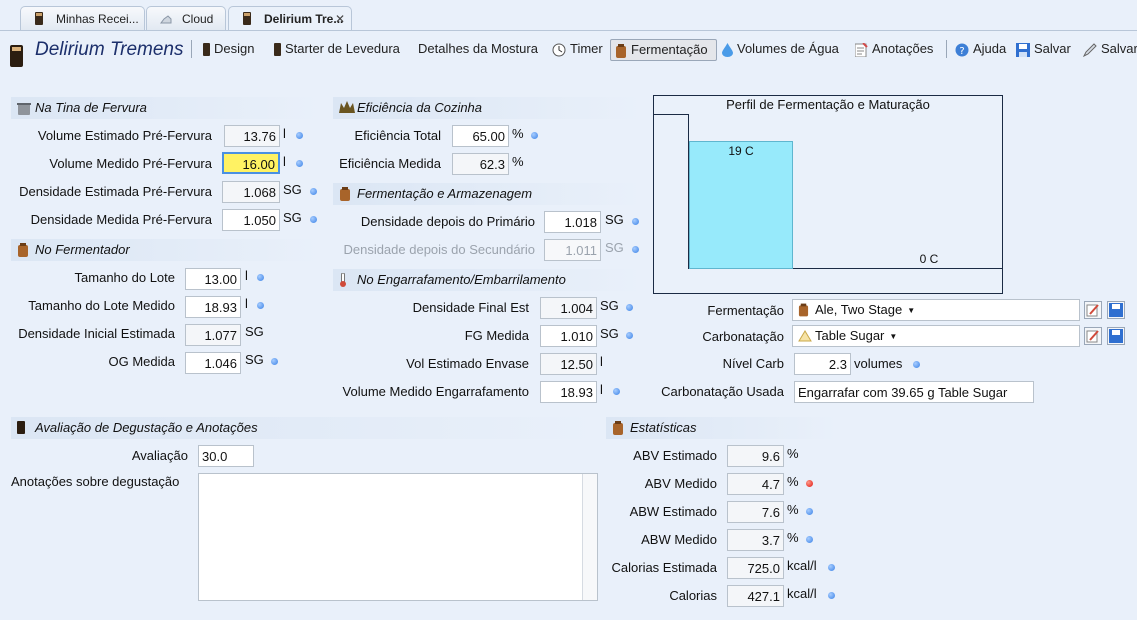  I want to click on notas-textarea, so click(398, 537).